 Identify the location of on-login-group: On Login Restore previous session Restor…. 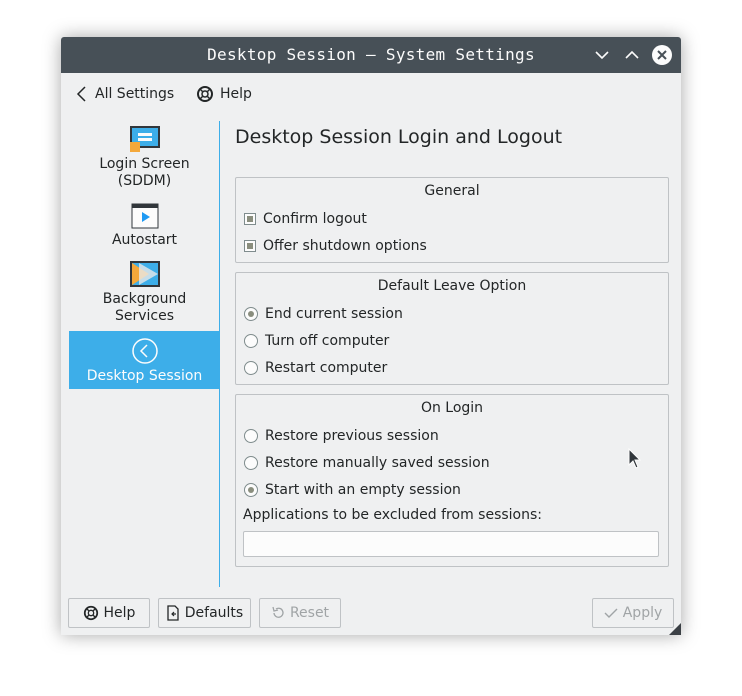
(452, 480).